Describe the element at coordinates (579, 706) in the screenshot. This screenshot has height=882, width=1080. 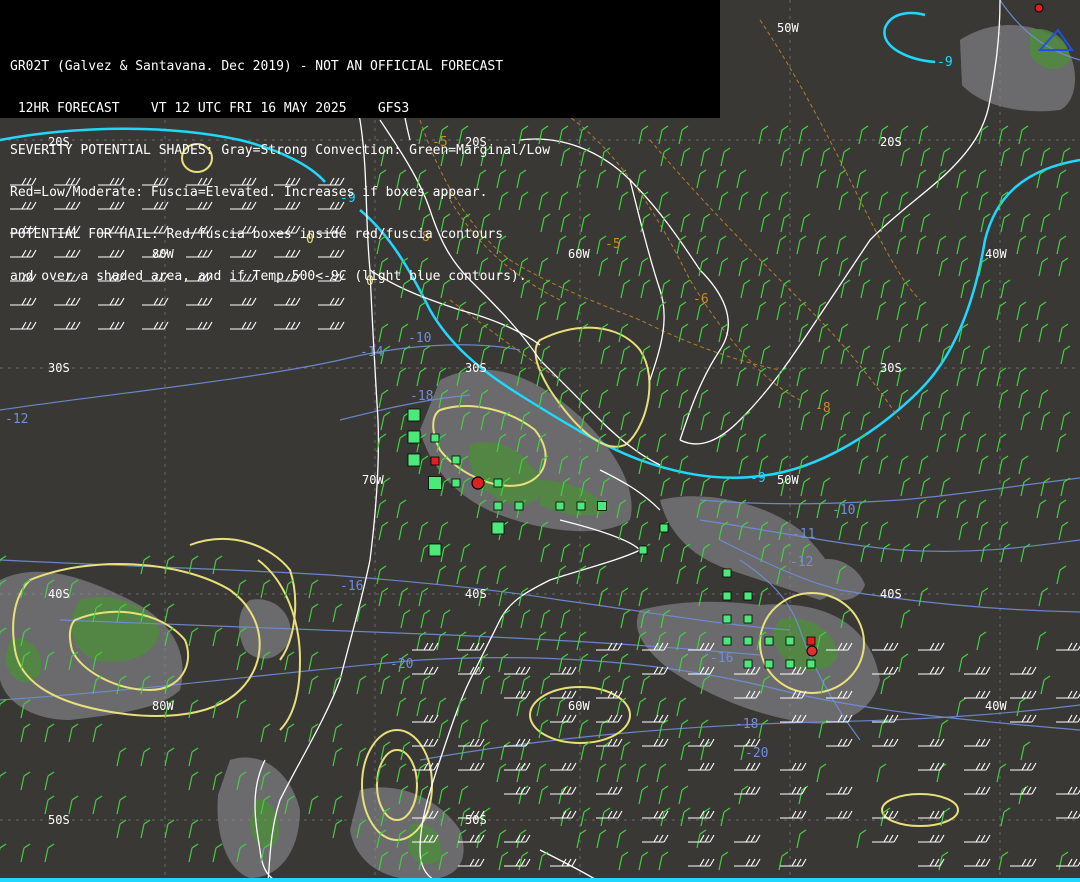
I see `lon-label: 60W` at that location.